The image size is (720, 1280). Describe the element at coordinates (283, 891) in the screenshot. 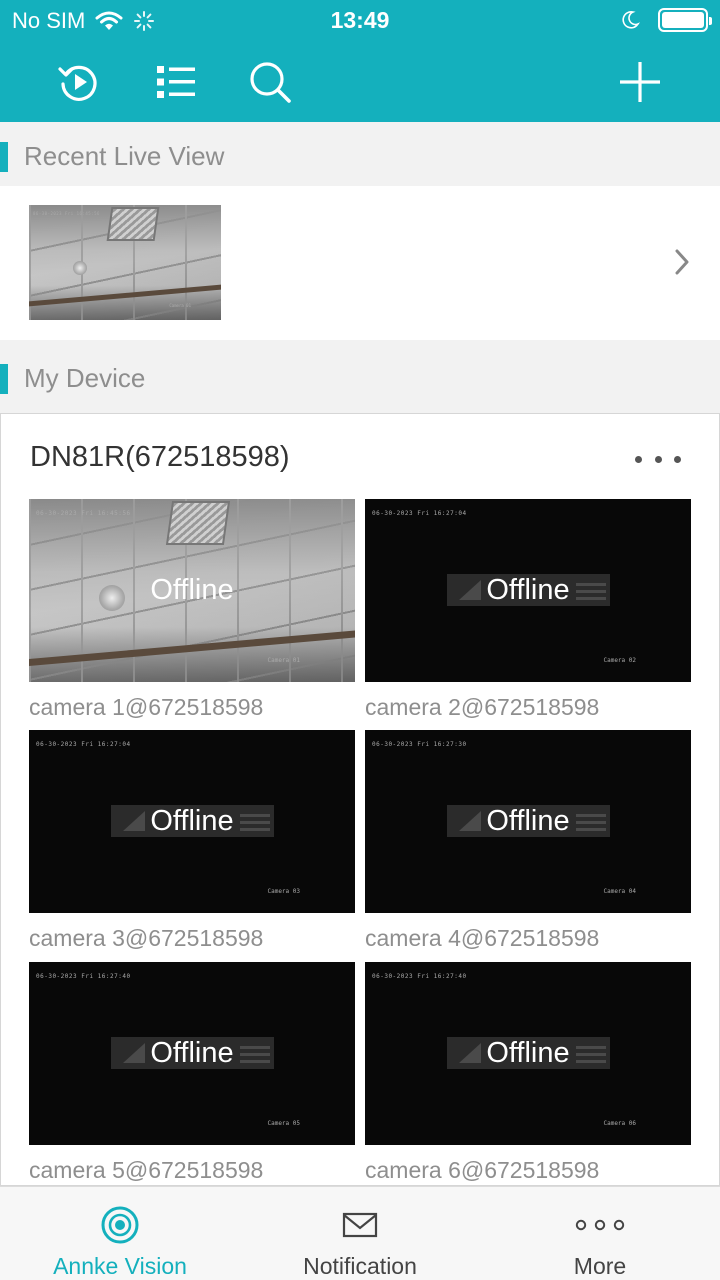

I see `camera-osd-name: Camera 03` at that location.